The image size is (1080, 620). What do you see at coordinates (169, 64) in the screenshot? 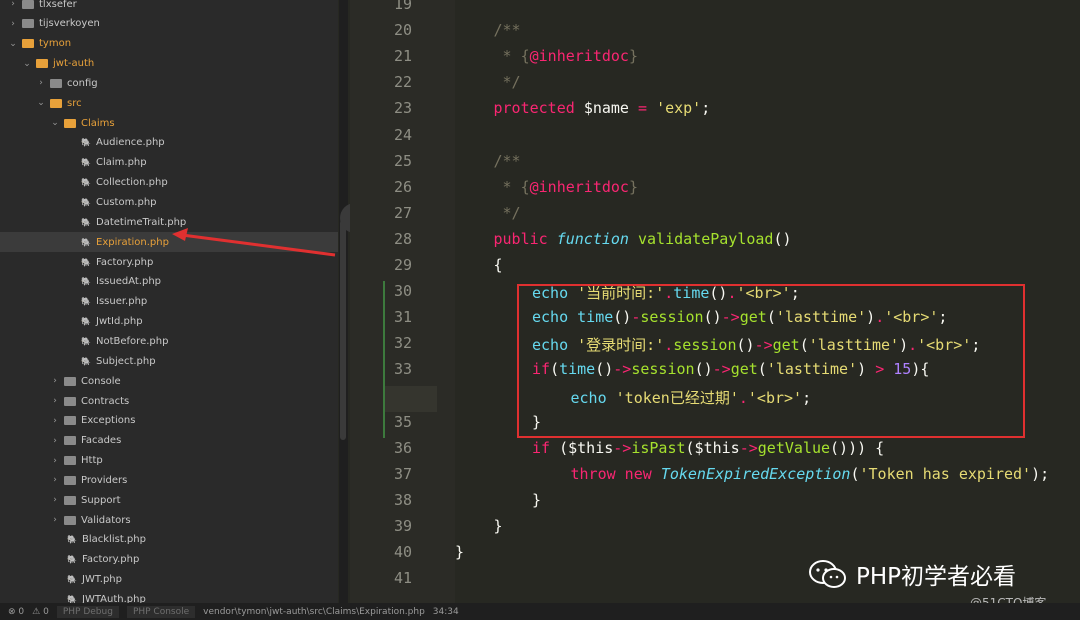
I see `tree-folder: ⌄ jwt-auth` at bounding box center [169, 64].